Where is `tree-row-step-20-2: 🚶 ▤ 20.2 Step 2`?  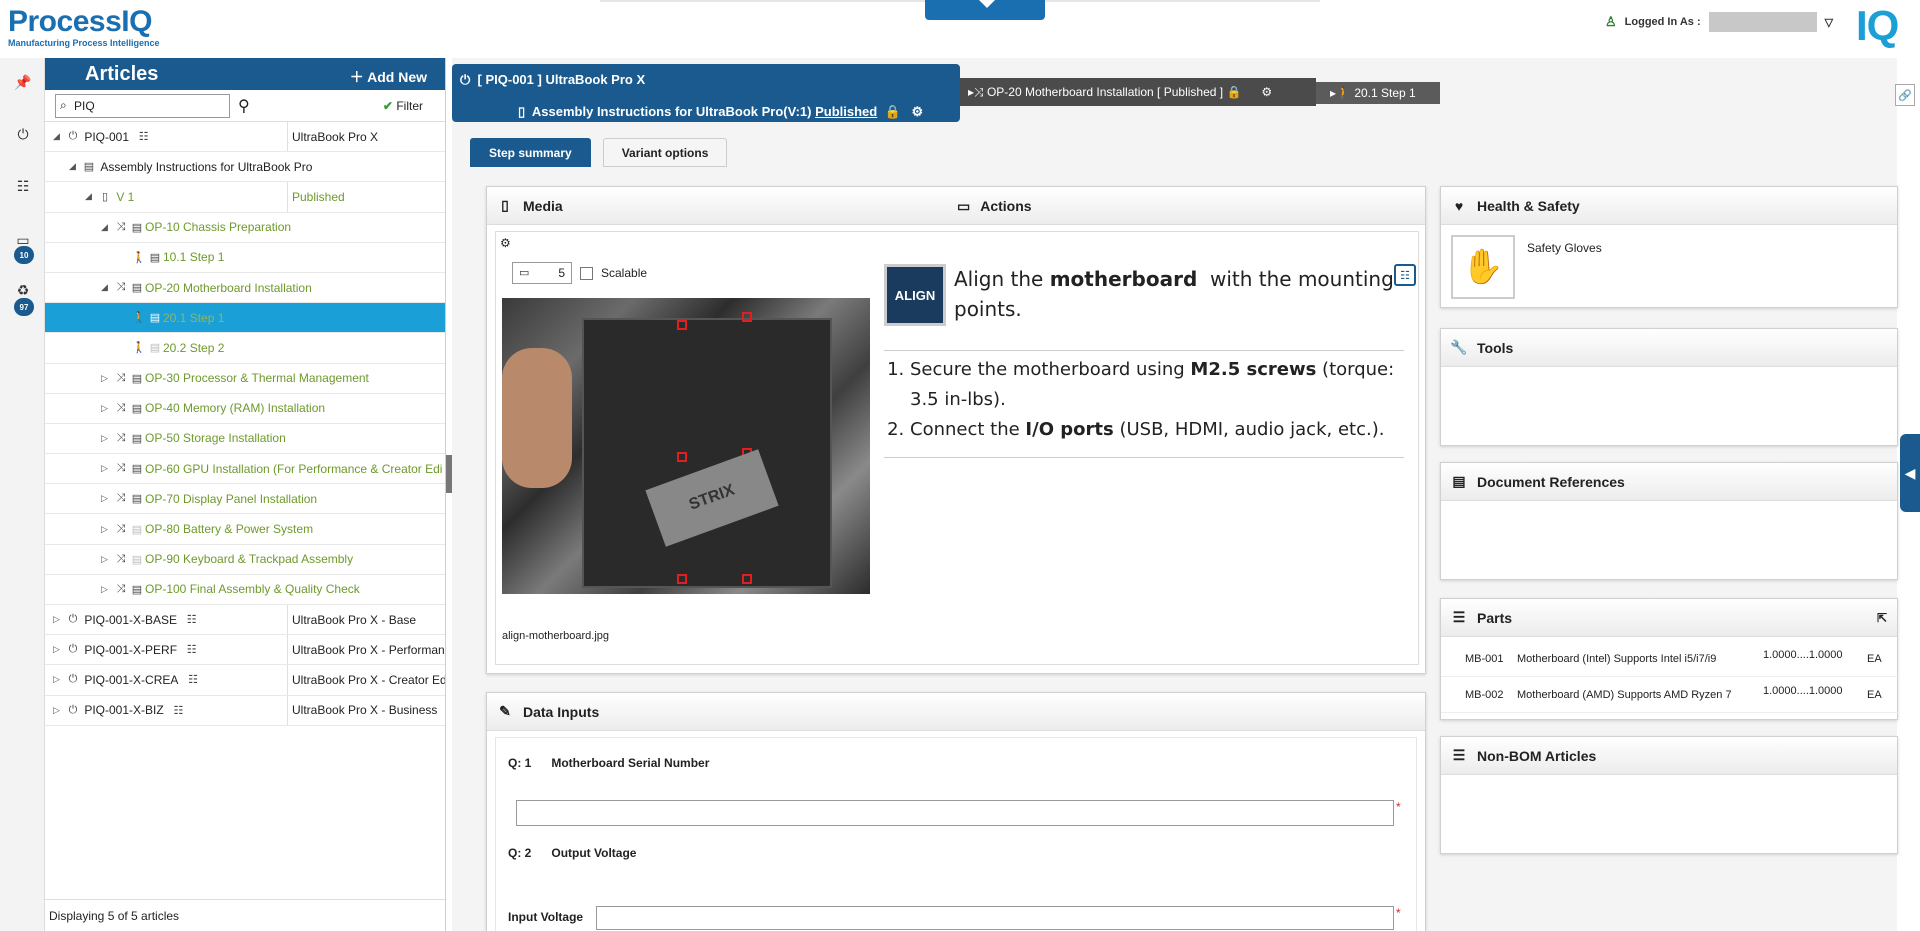 tree-row-step-20-2: 🚶 ▤ 20.2 Step 2 is located at coordinates (245, 348).